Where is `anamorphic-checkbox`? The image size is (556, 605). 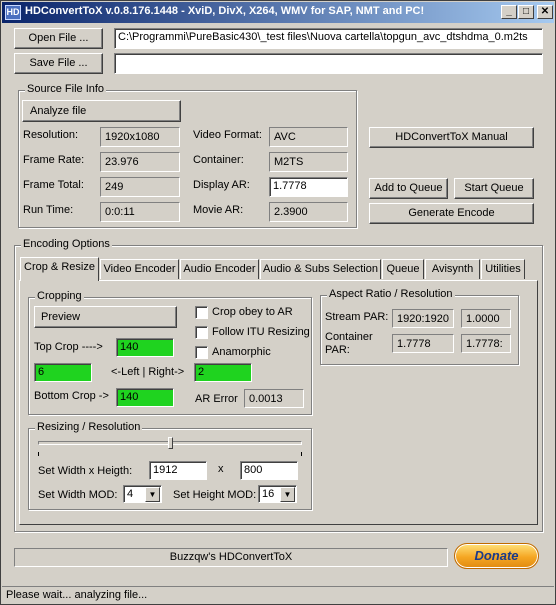 anamorphic-checkbox is located at coordinates (201, 352).